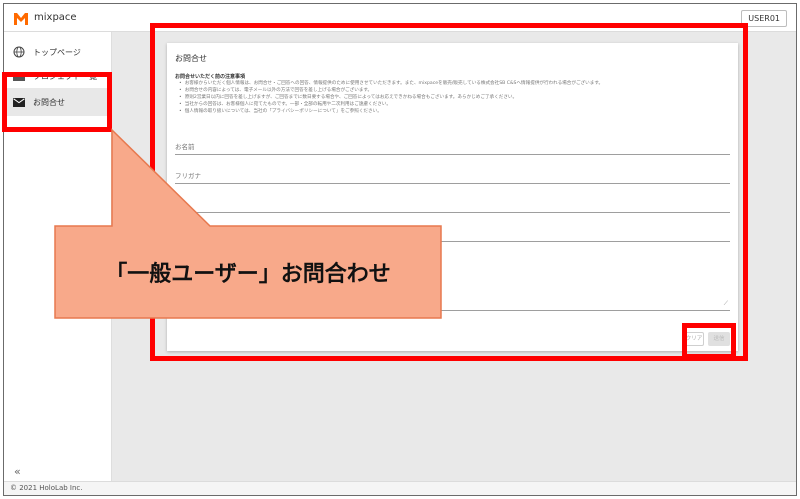  Describe the element at coordinates (57, 52) in the screenshot. I see `sidebar-item-label: トップページ` at that location.